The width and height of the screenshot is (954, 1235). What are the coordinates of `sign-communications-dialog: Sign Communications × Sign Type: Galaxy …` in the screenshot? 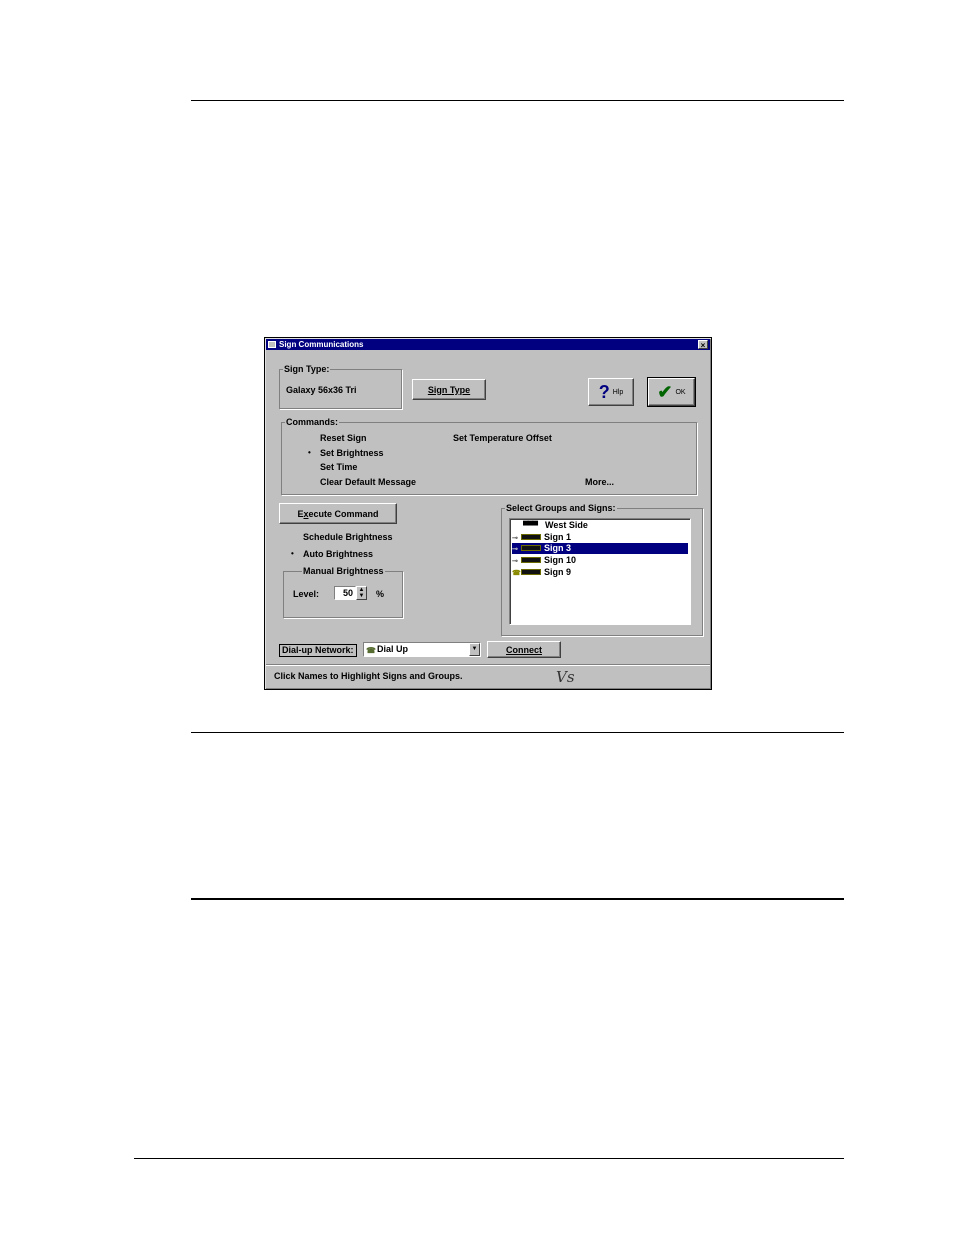 It's located at (488, 513).